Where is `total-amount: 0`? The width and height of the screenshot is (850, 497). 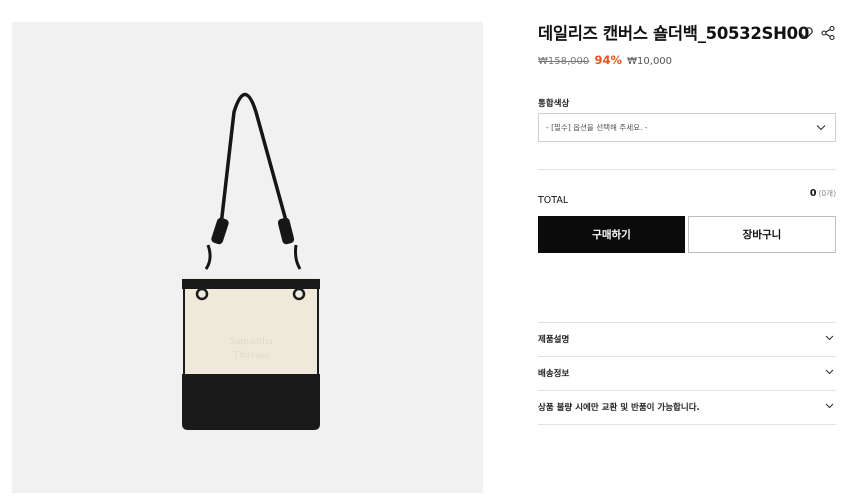 total-amount: 0 is located at coordinates (813, 193).